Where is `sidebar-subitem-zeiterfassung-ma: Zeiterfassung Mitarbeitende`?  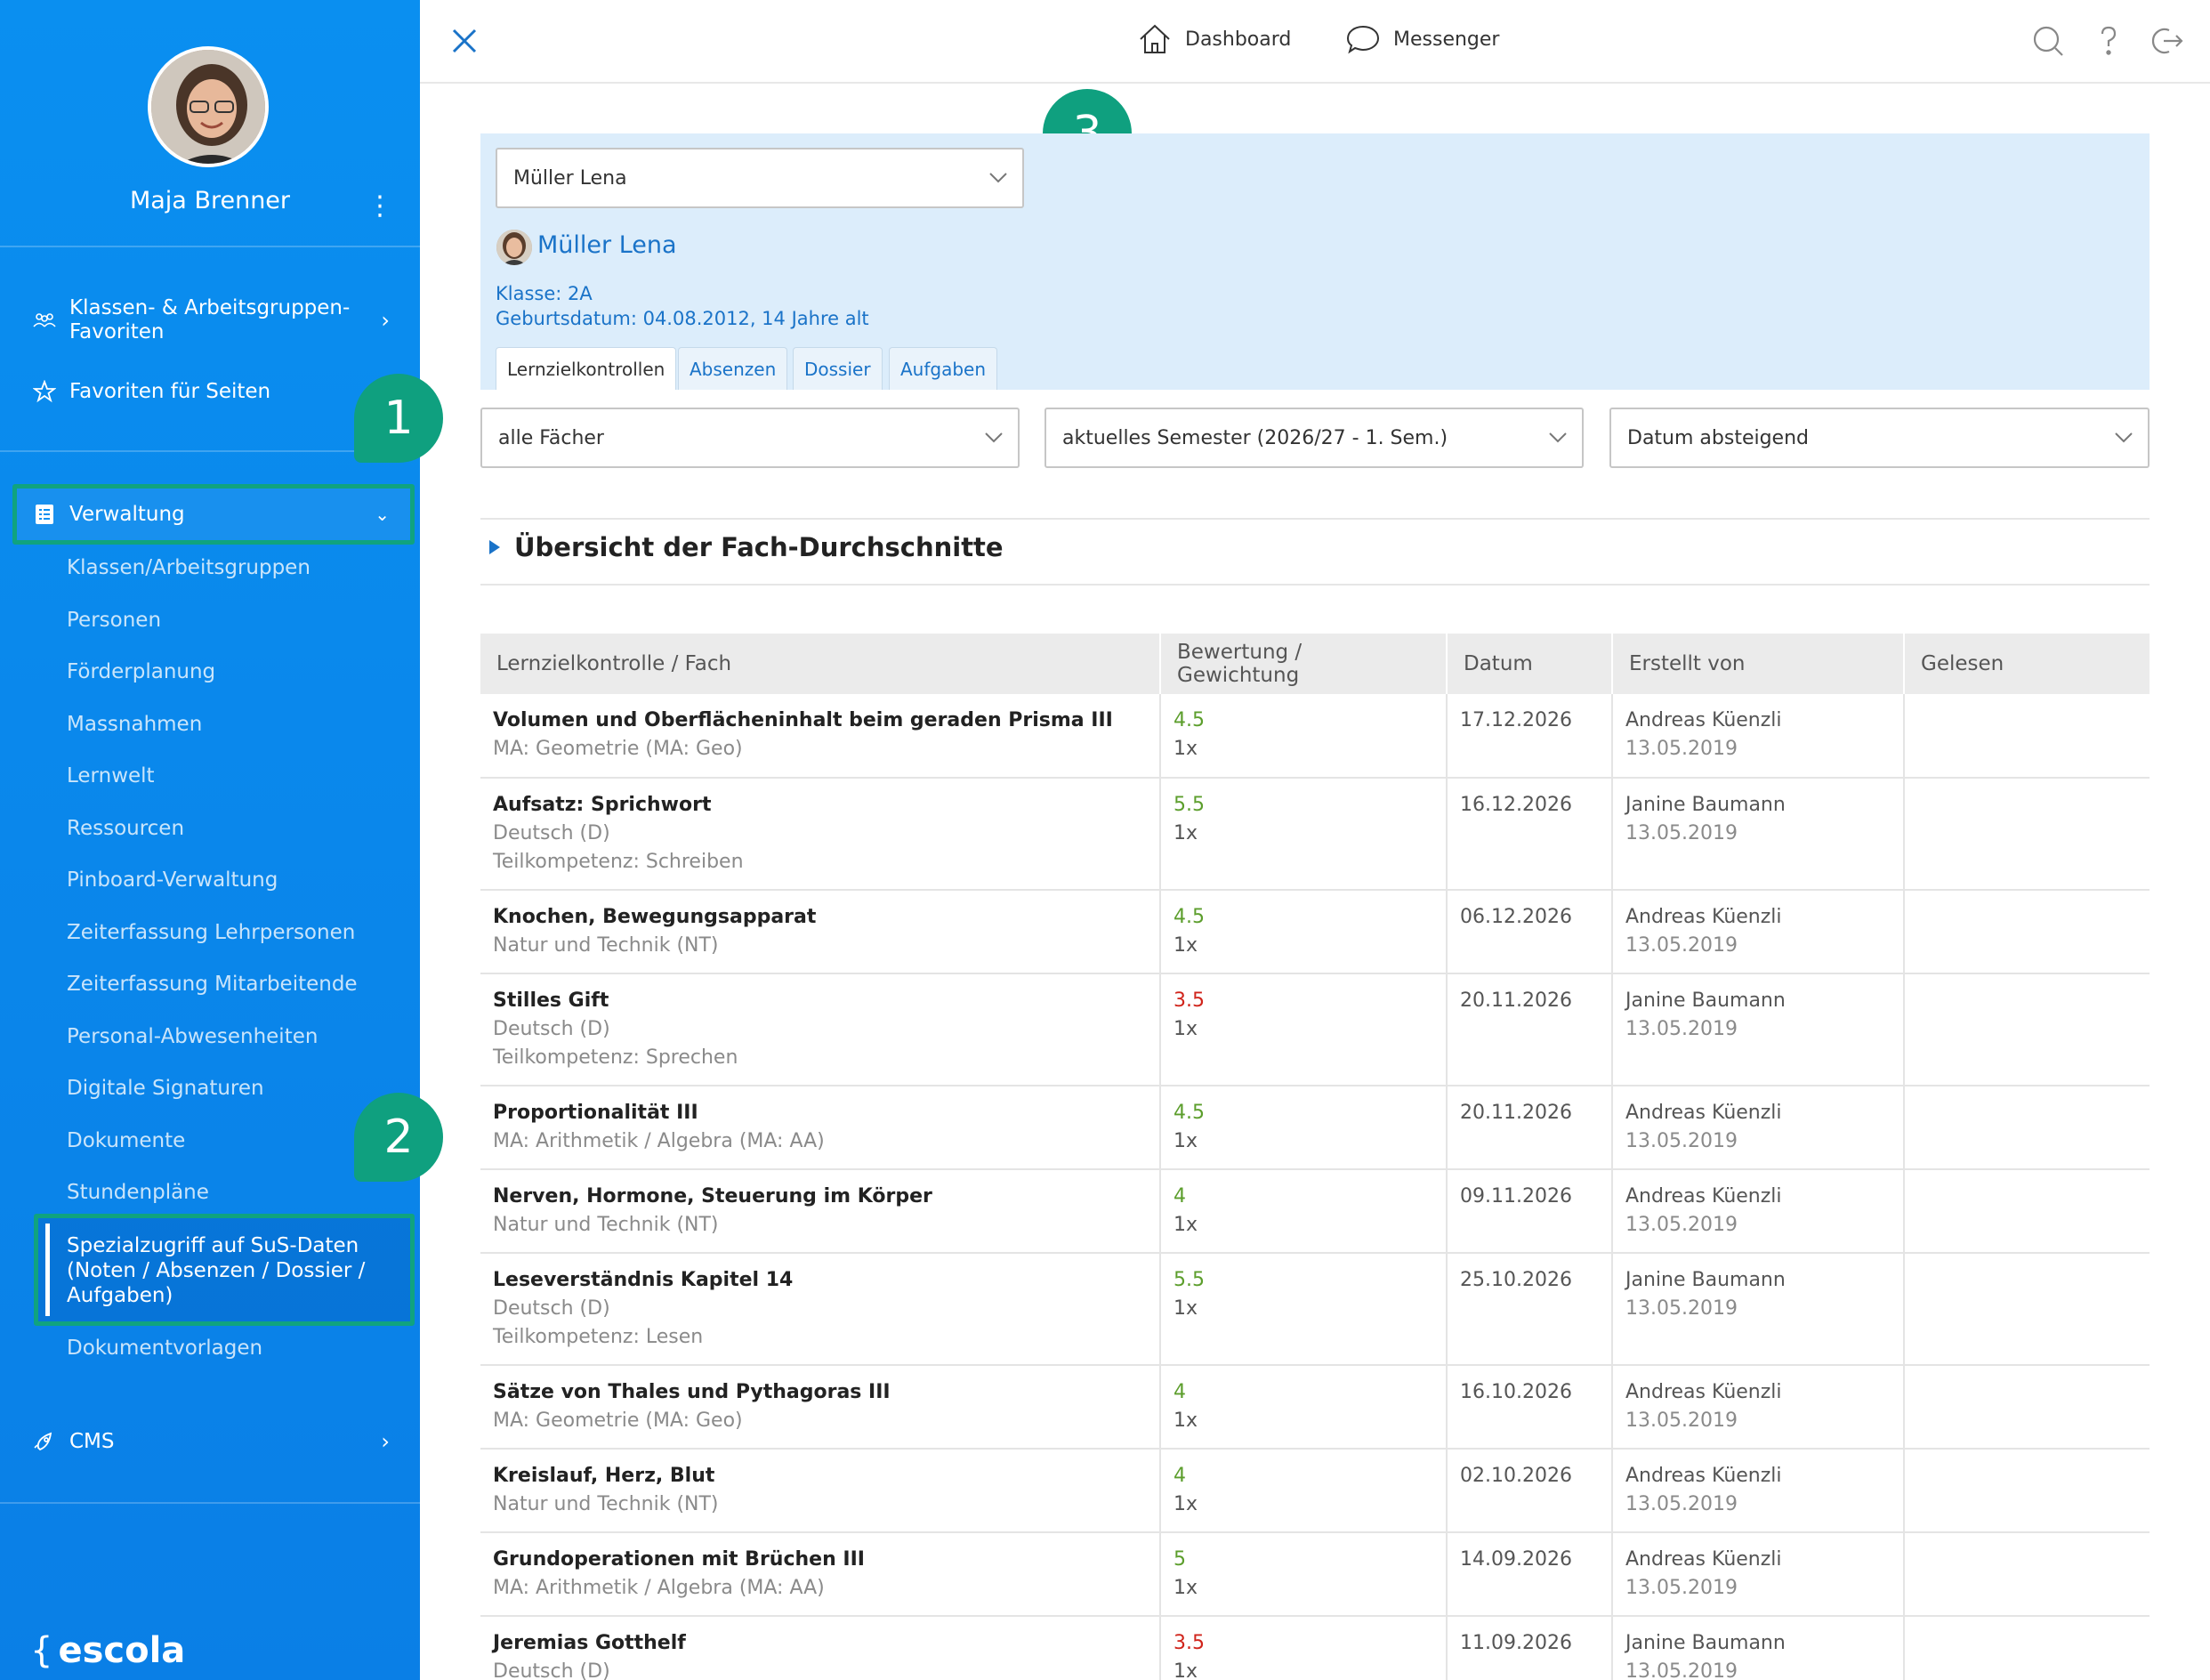
sidebar-subitem-zeiterfassung-ma: Zeiterfassung Mitarbeitende is located at coordinates (212, 984).